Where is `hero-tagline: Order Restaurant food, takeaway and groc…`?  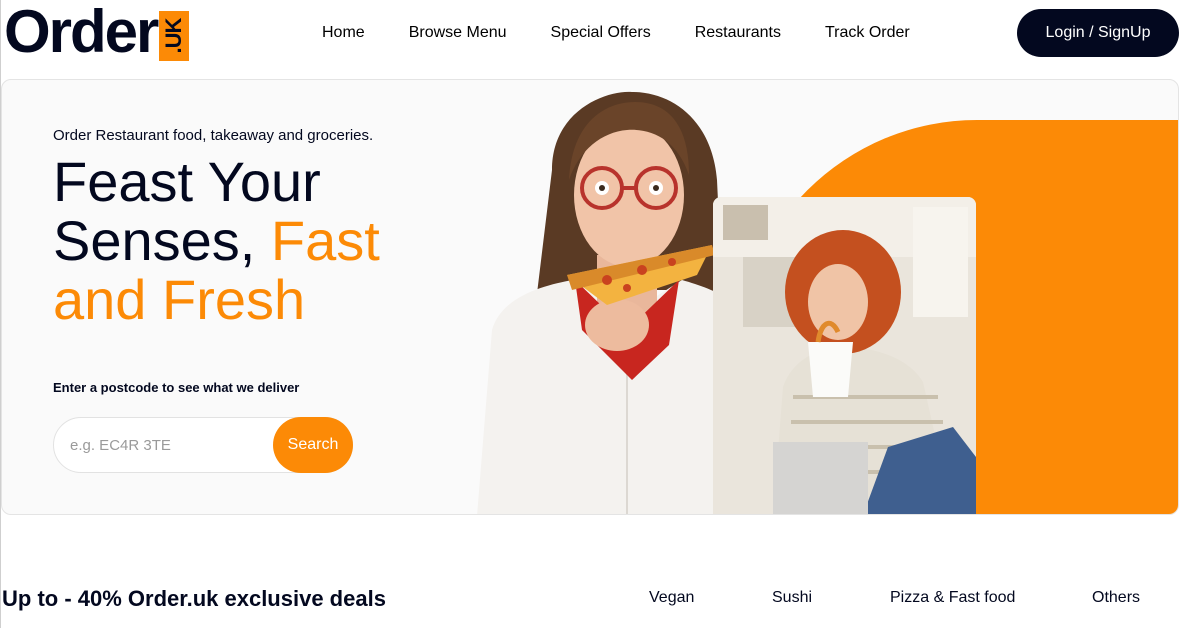 hero-tagline: Order Restaurant food, takeaway and groc… is located at coordinates (213, 135).